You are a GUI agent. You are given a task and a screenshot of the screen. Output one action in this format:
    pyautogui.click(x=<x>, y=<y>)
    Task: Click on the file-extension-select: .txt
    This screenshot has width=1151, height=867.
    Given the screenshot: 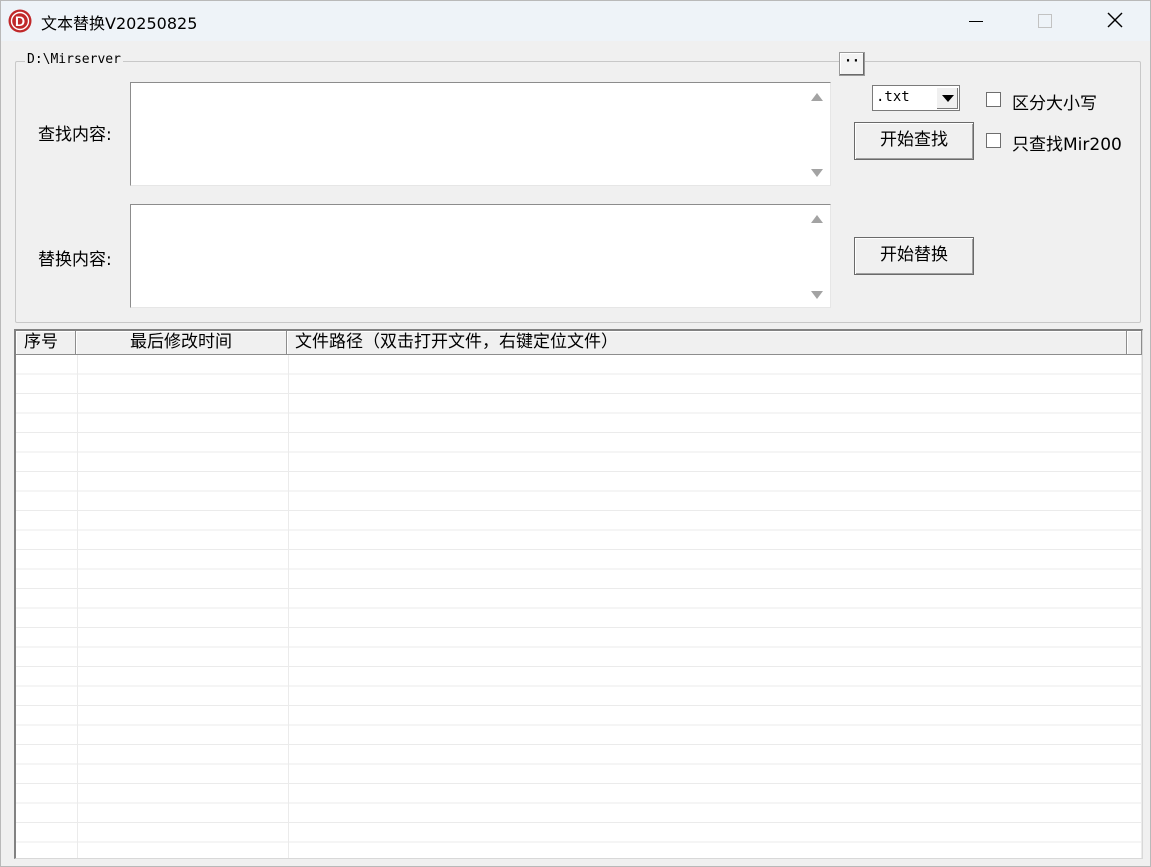 What is the action you would take?
    pyautogui.click(x=916, y=98)
    